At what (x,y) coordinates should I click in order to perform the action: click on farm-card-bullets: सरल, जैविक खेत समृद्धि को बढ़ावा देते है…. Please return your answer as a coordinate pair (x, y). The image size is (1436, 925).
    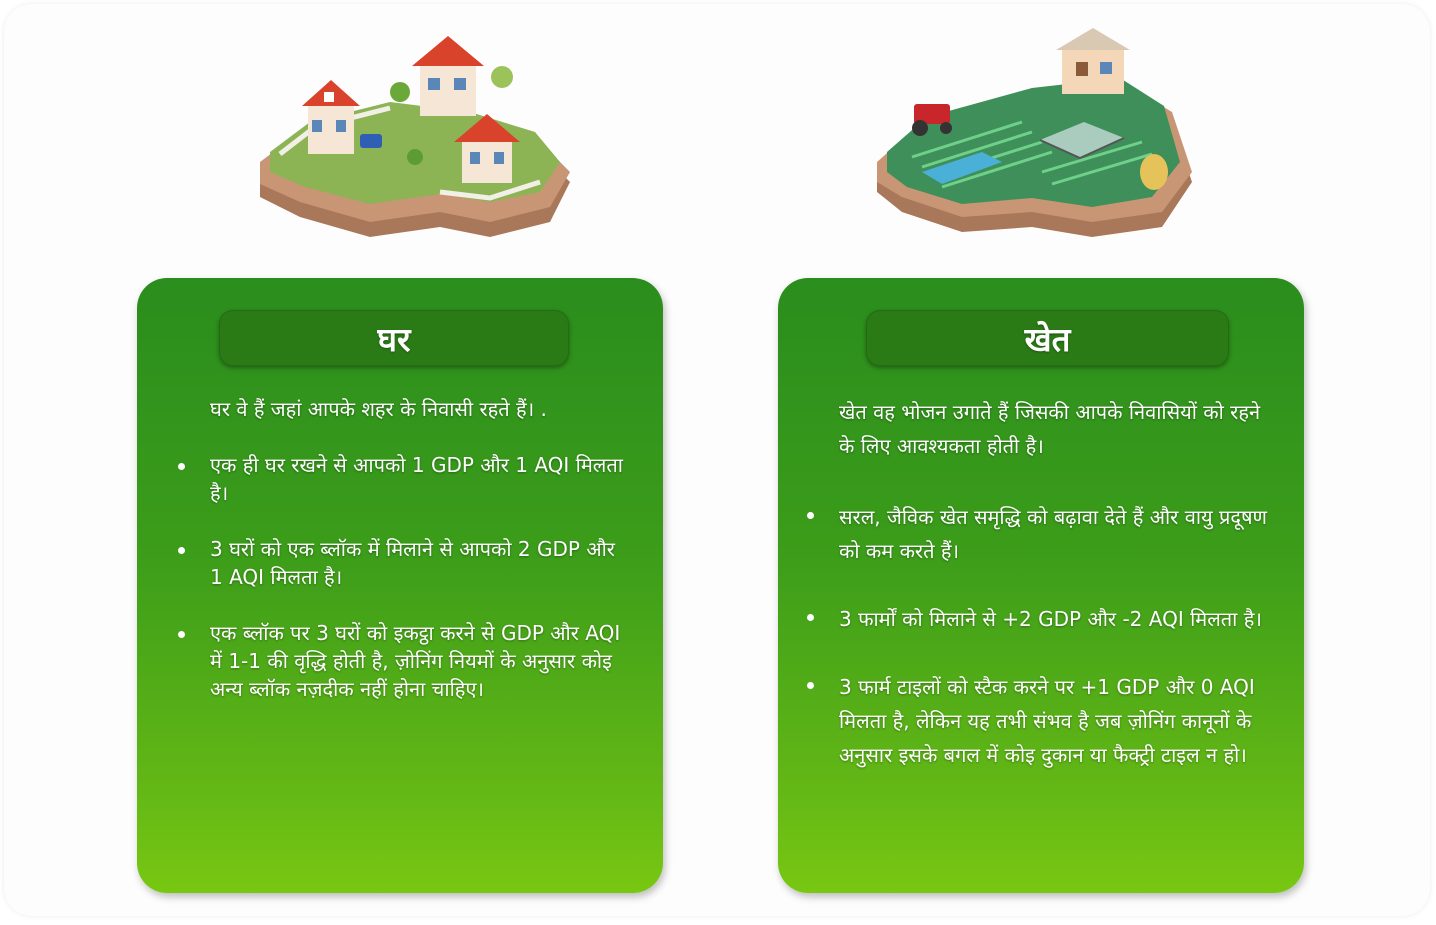
    Looking at the image, I should click on (1043, 653).